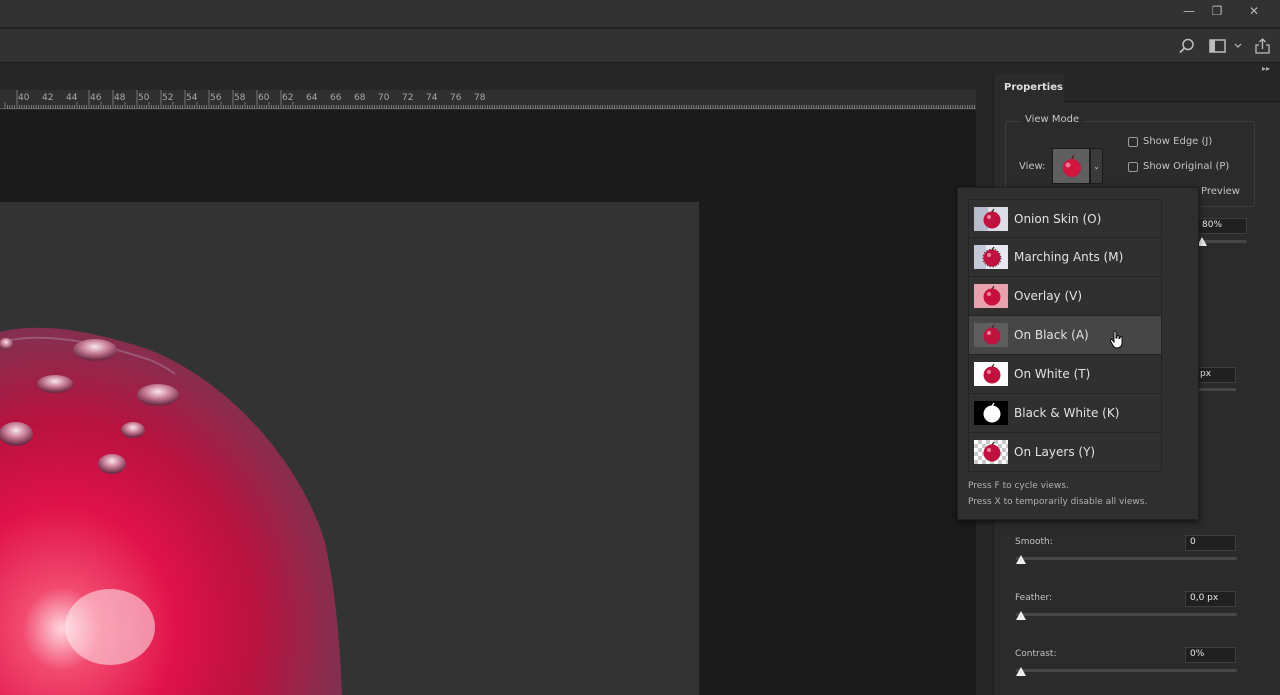 This screenshot has width=1280, height=695. Describe the element at coordinates (991, 218) in the screenshot. I see `onion-skin-thumb-icon` at that location.